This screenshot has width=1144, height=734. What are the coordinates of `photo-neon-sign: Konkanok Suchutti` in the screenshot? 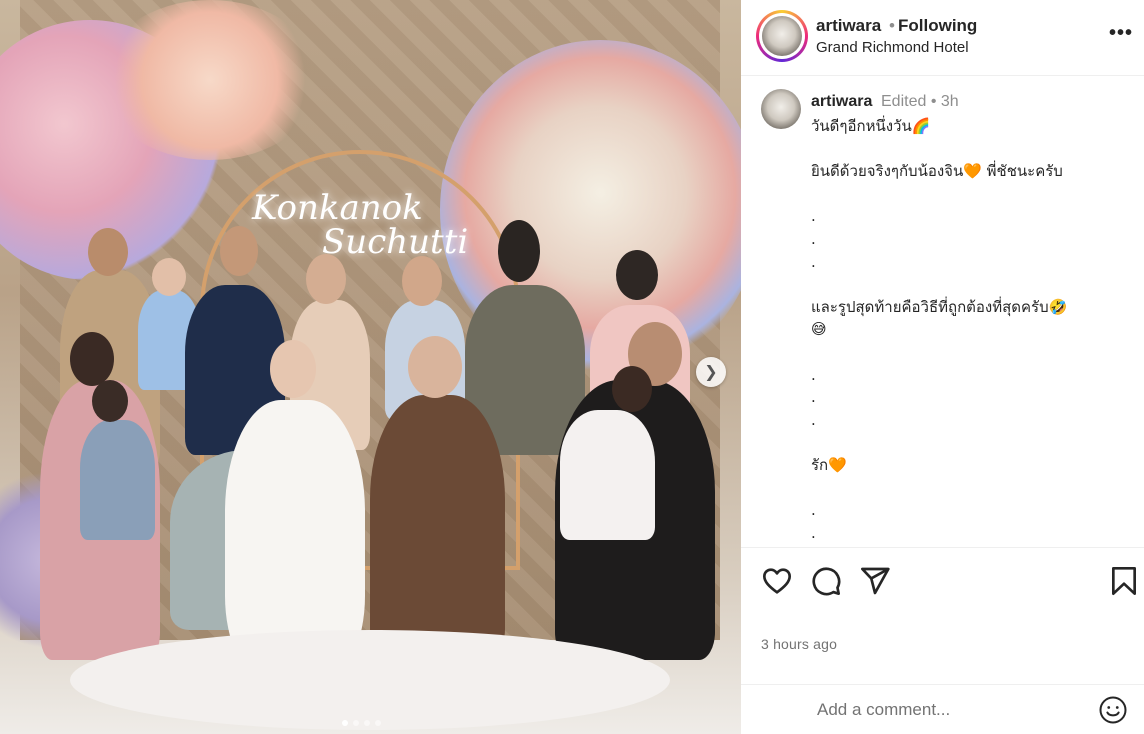 It's located at (367, 233).